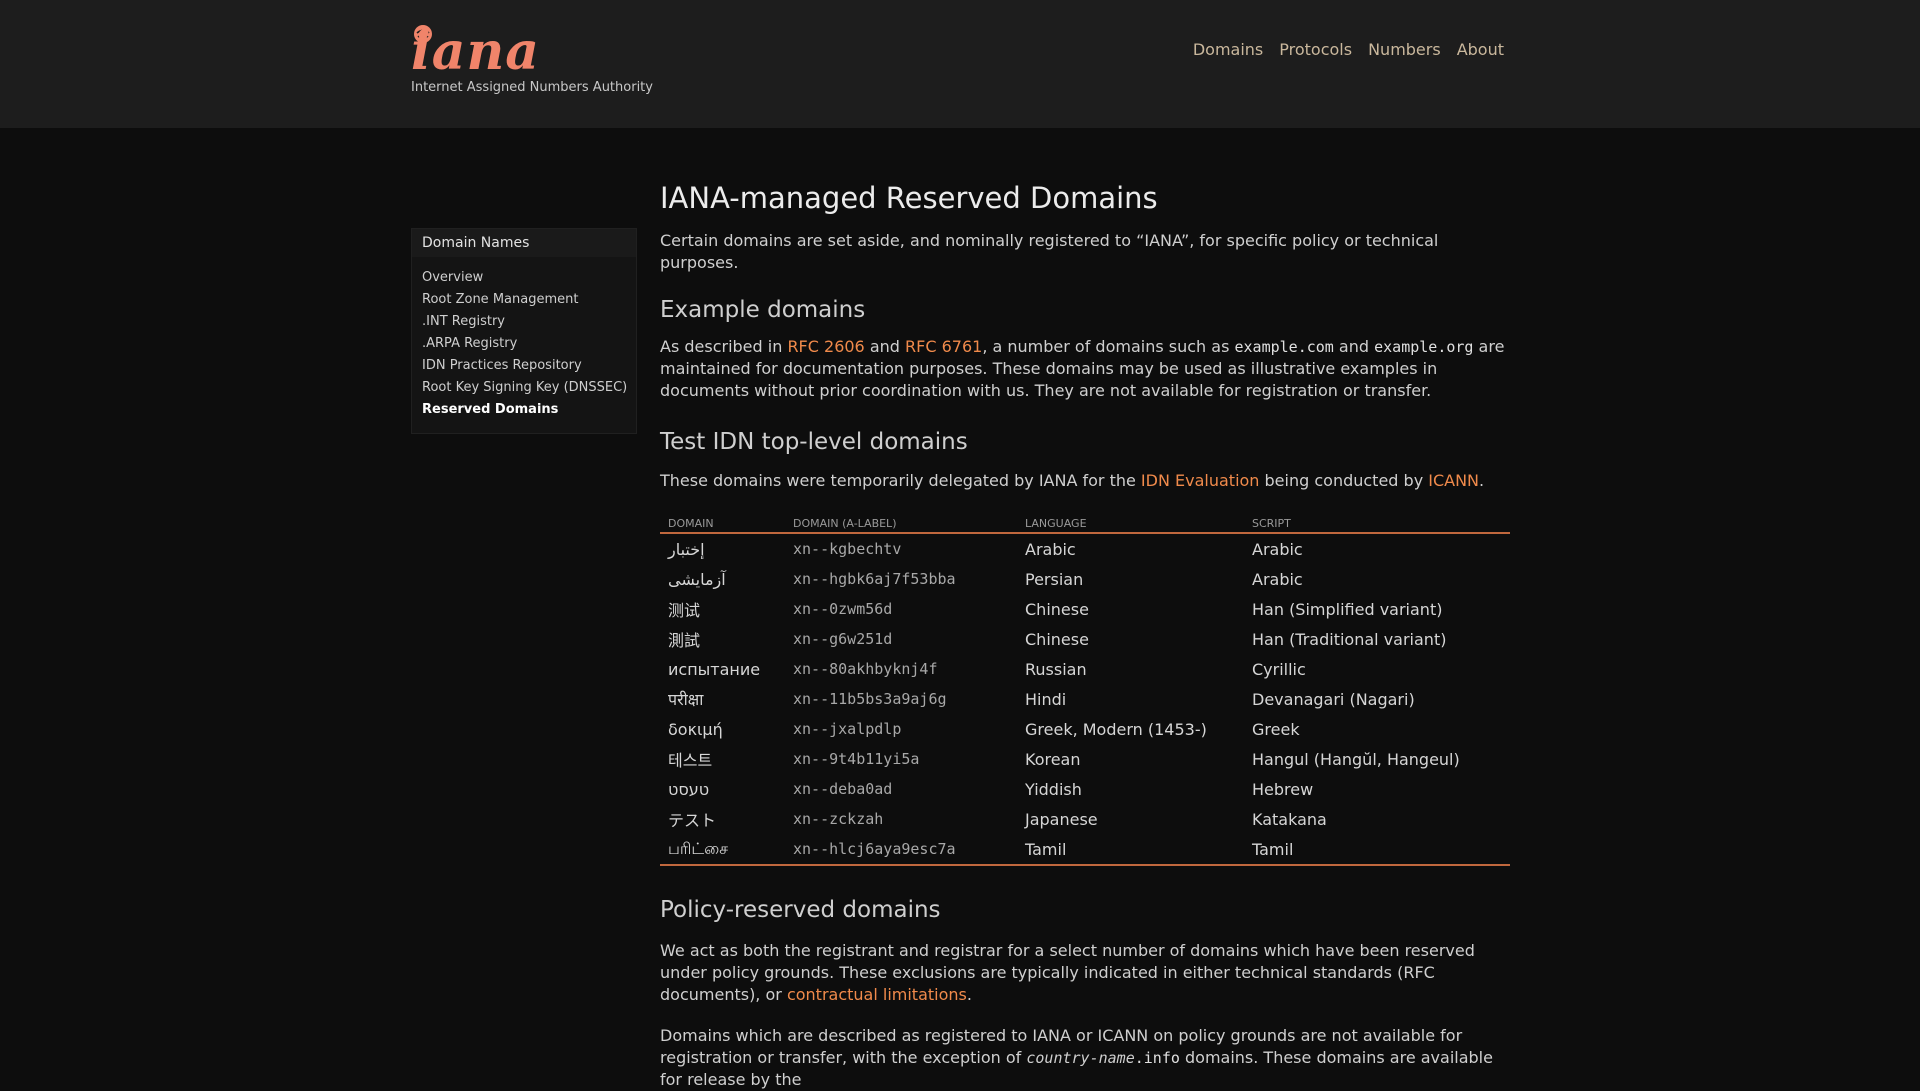  I want to click on alabel-cell: xn--deba0ad, so click(843, 789).